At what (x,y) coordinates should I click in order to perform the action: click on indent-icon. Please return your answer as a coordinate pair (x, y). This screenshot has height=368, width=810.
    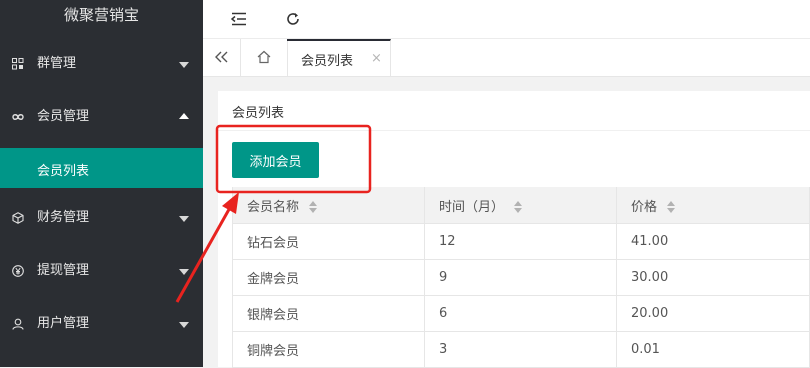
    Looking at the image, I should click on (239, 19).